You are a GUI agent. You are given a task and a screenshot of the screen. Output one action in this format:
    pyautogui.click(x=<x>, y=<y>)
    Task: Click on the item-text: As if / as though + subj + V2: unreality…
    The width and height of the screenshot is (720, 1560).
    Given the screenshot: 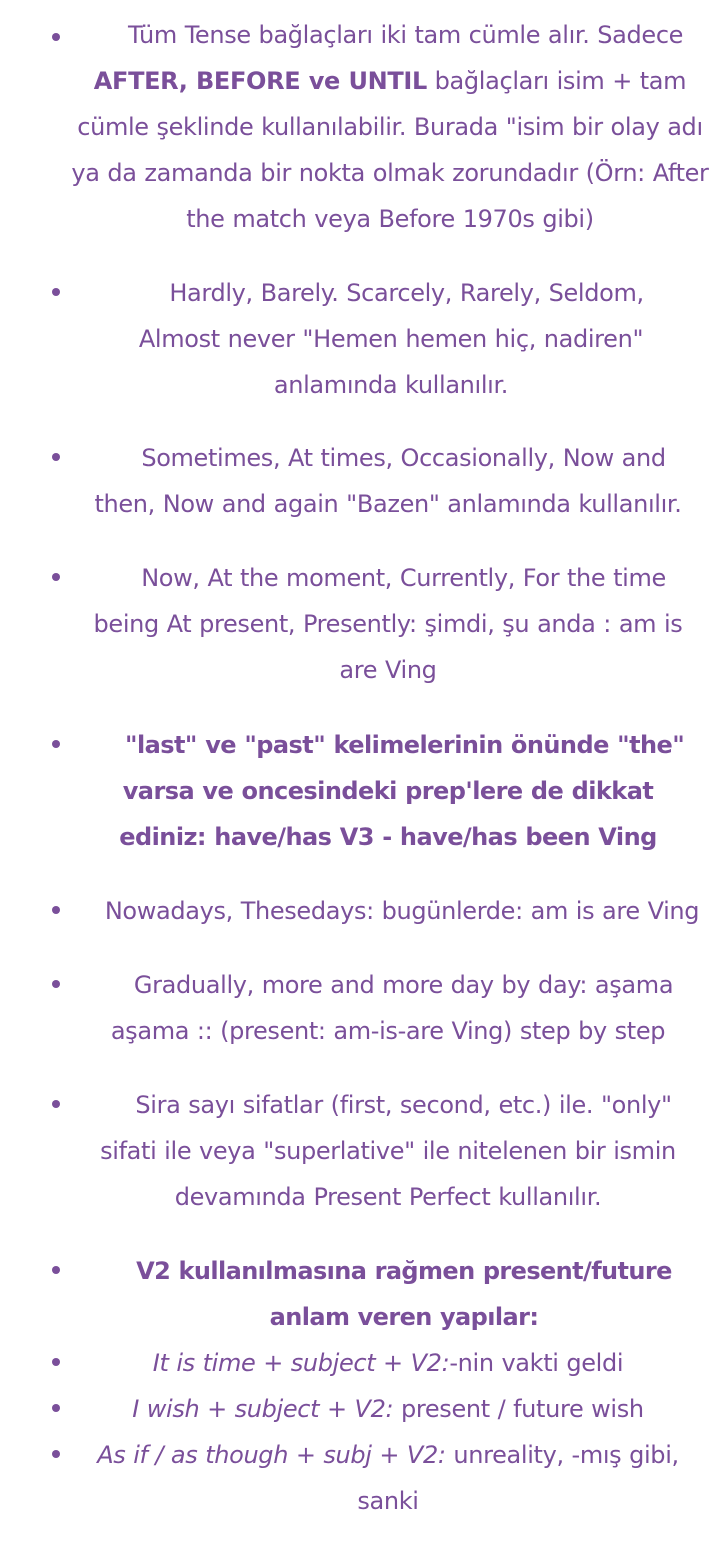 What is the action you would take?
    pyautogui.click(x=388, y=1478)
    